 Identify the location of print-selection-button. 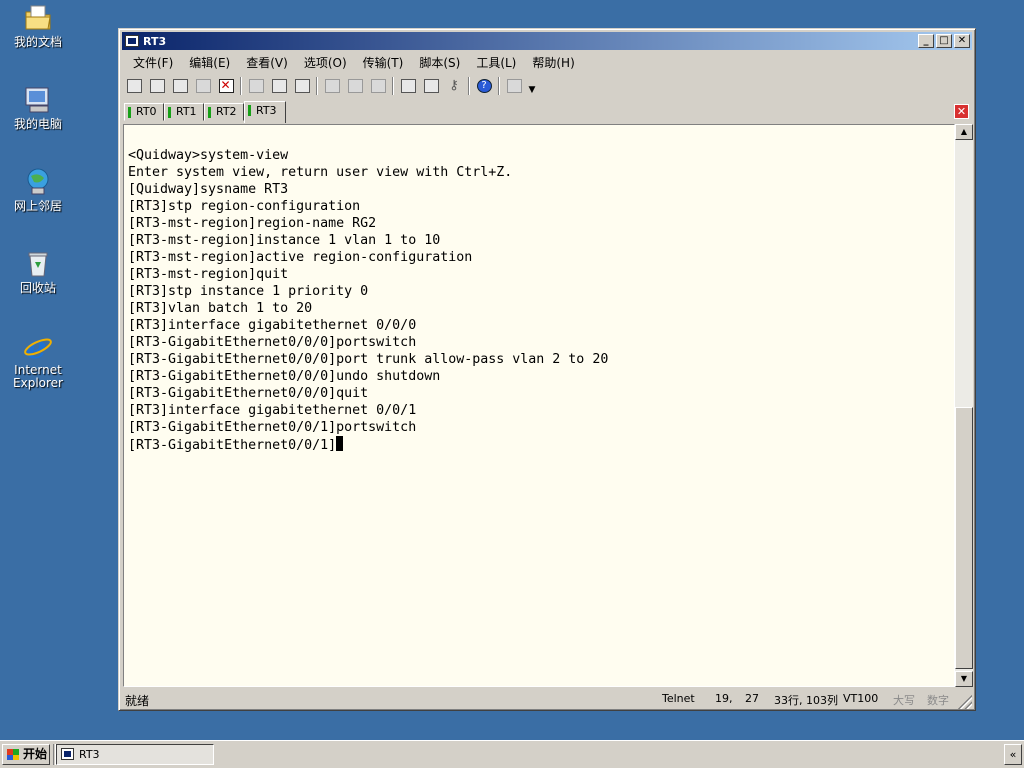
(355, 86).